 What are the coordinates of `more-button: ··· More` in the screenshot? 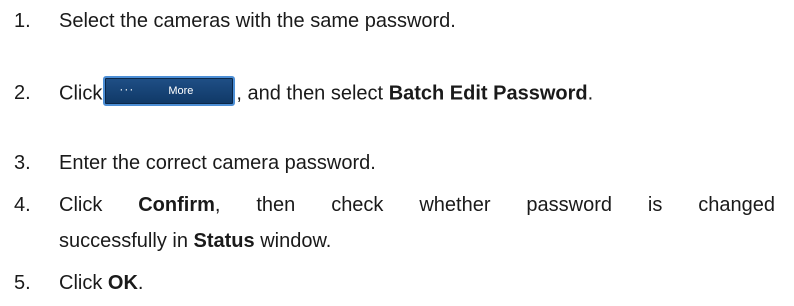 It's located at (169, 91).